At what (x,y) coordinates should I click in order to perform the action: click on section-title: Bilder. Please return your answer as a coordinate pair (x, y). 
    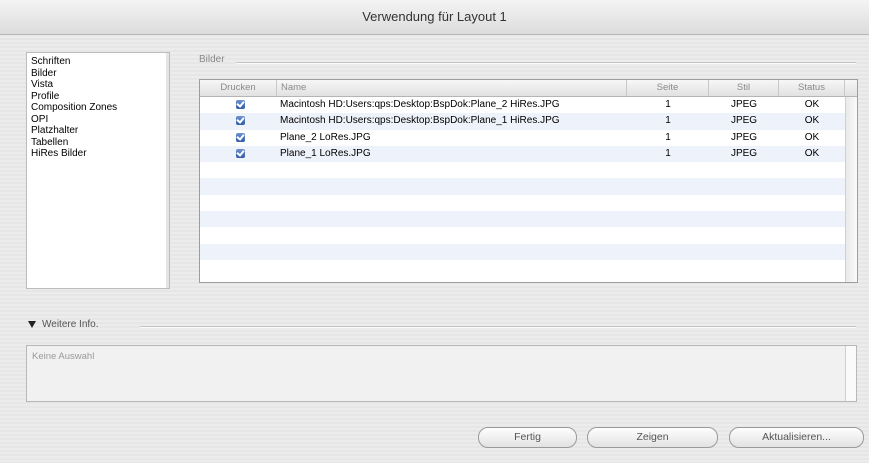
    Looking at the image, I should click on (212, 59).